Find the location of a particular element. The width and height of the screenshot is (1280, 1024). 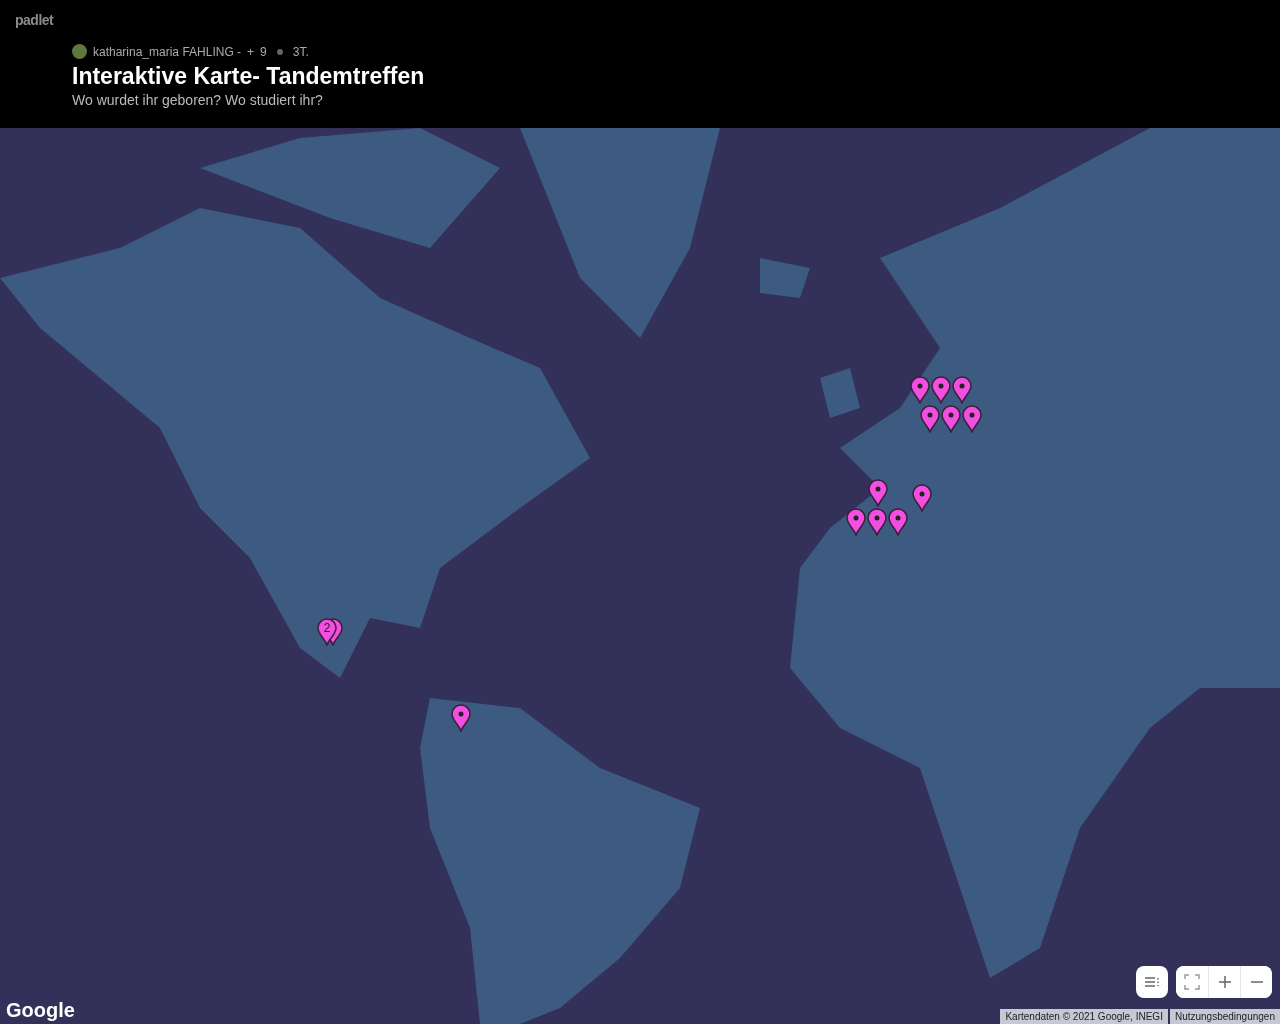

pin-count: 2 is located at coordinates (327, 628).